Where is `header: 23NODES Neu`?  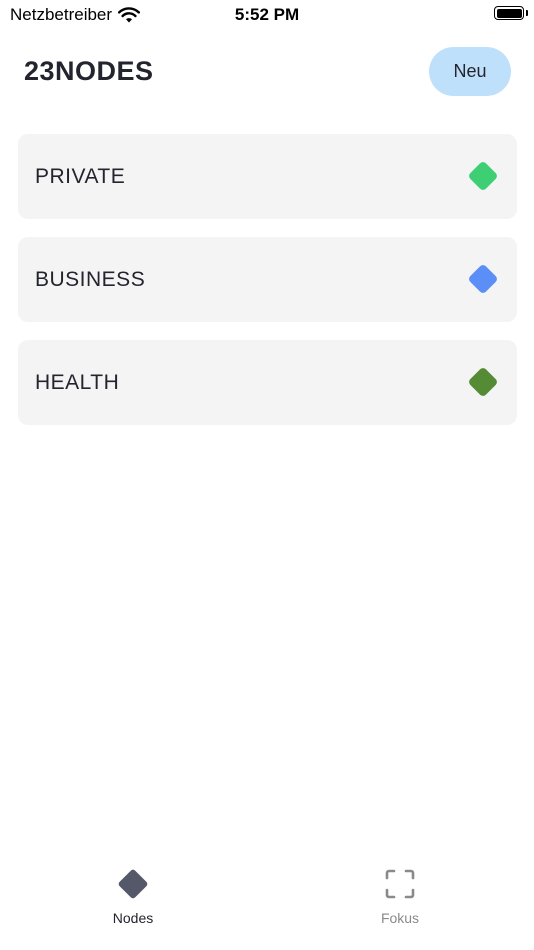 header: 23NODES Neu is located at coordinates (267, 72).